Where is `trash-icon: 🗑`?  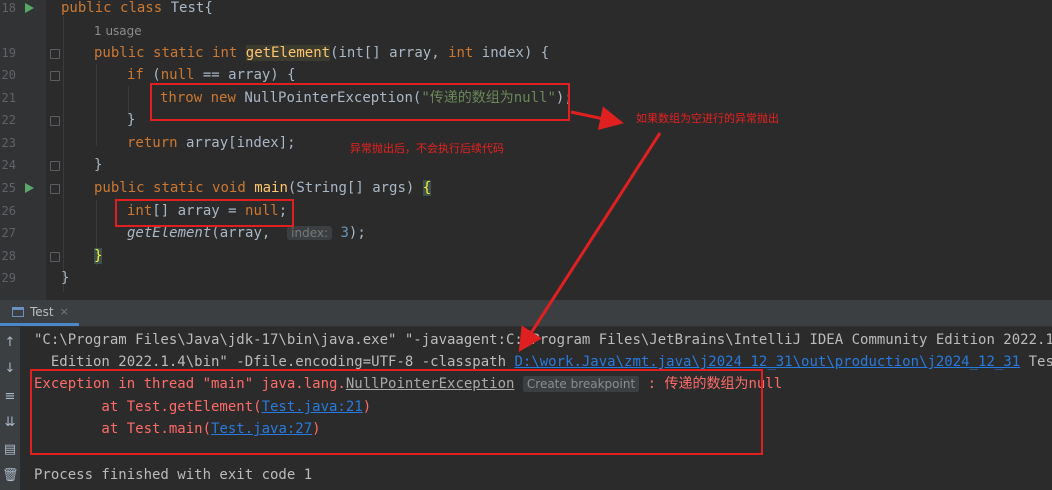
trash-icon: 🗑 is located at coordinates (10, 476).